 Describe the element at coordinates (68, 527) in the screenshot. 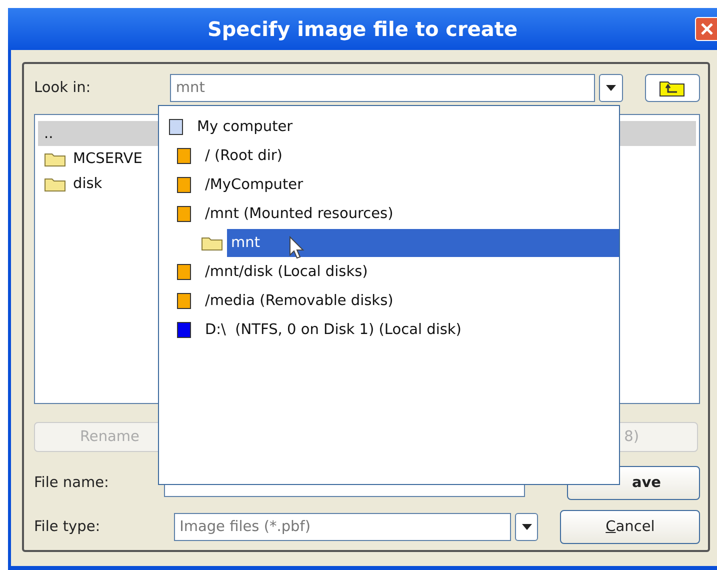

I see `file-type-label: File type:` at that location.